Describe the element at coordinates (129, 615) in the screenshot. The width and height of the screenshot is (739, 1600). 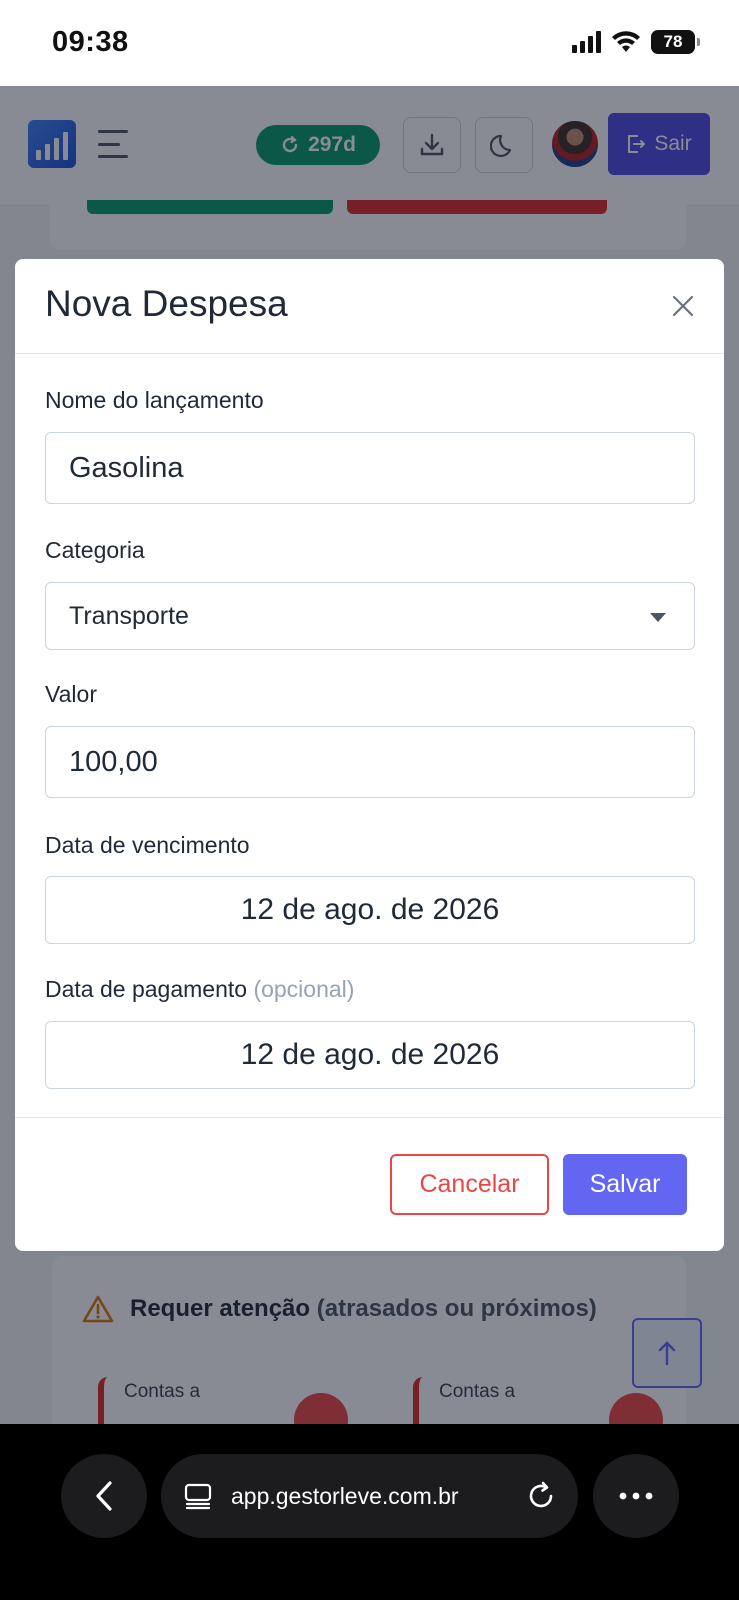
I see `category-value: Transporte` at that location.